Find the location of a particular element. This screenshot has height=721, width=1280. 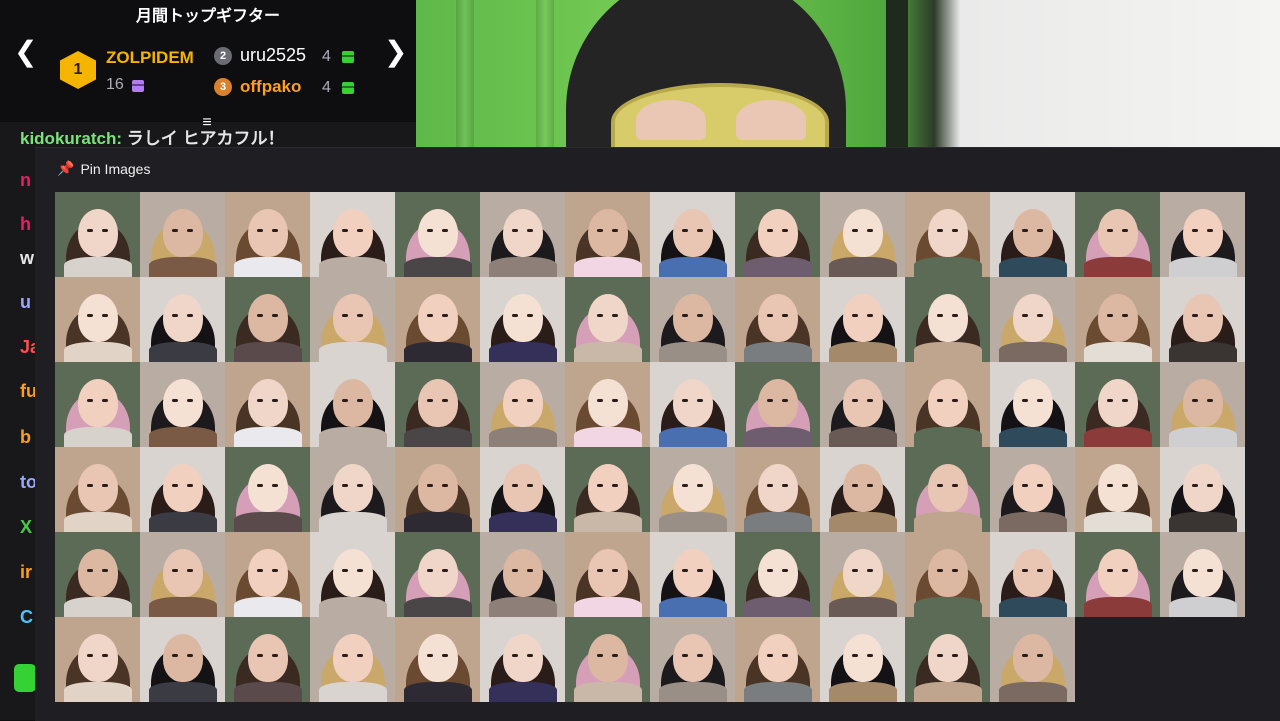

prev-arrow-icon: ❮ is located at coordinates (25, 52).